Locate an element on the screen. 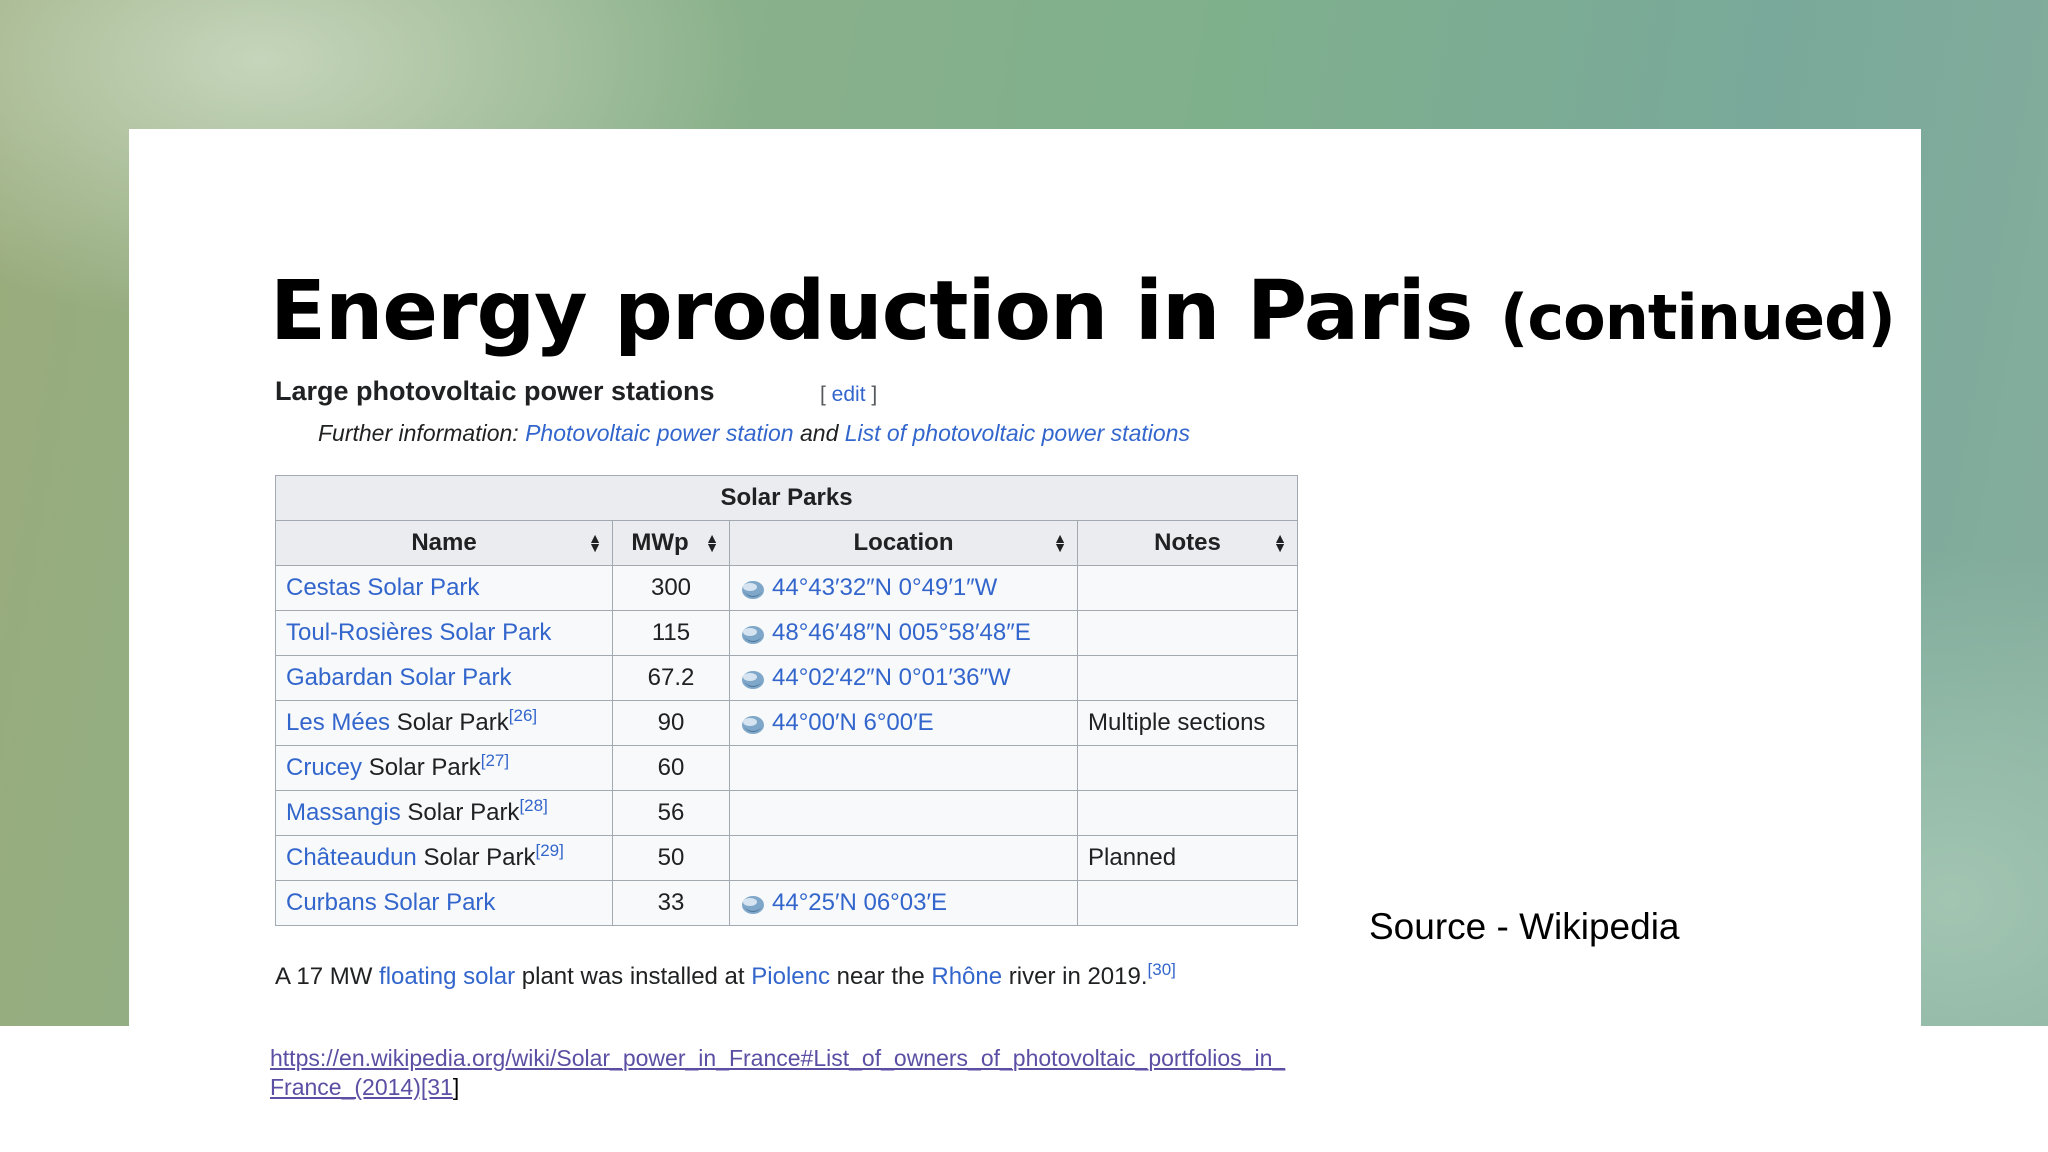  column-header-notes: Notes ▲ ▼ is located at coordinates (1187, 543).